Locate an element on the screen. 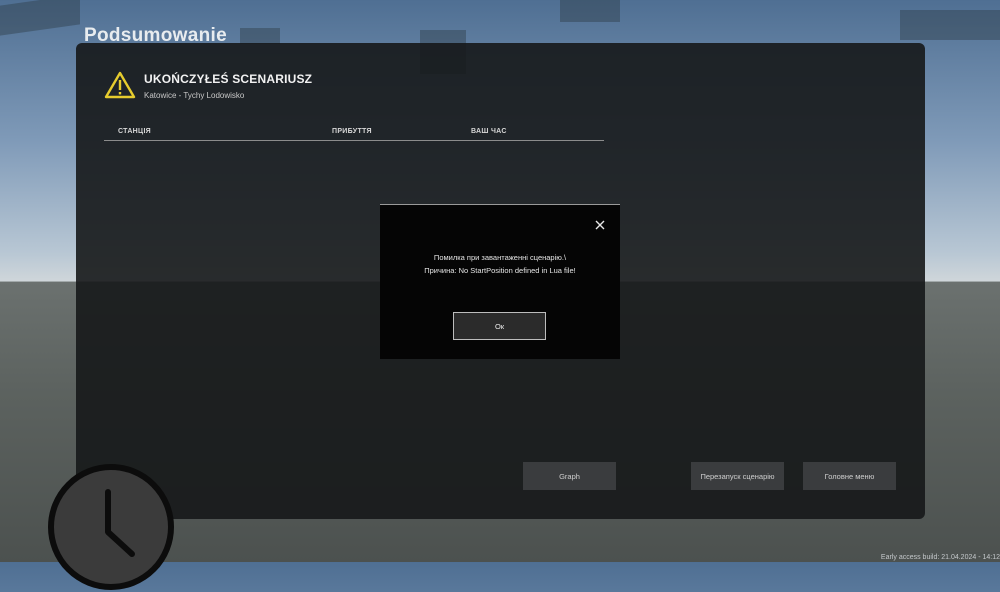 The image size is (1000, 592). graph-button: Graph is located at coordinates (569, 476).